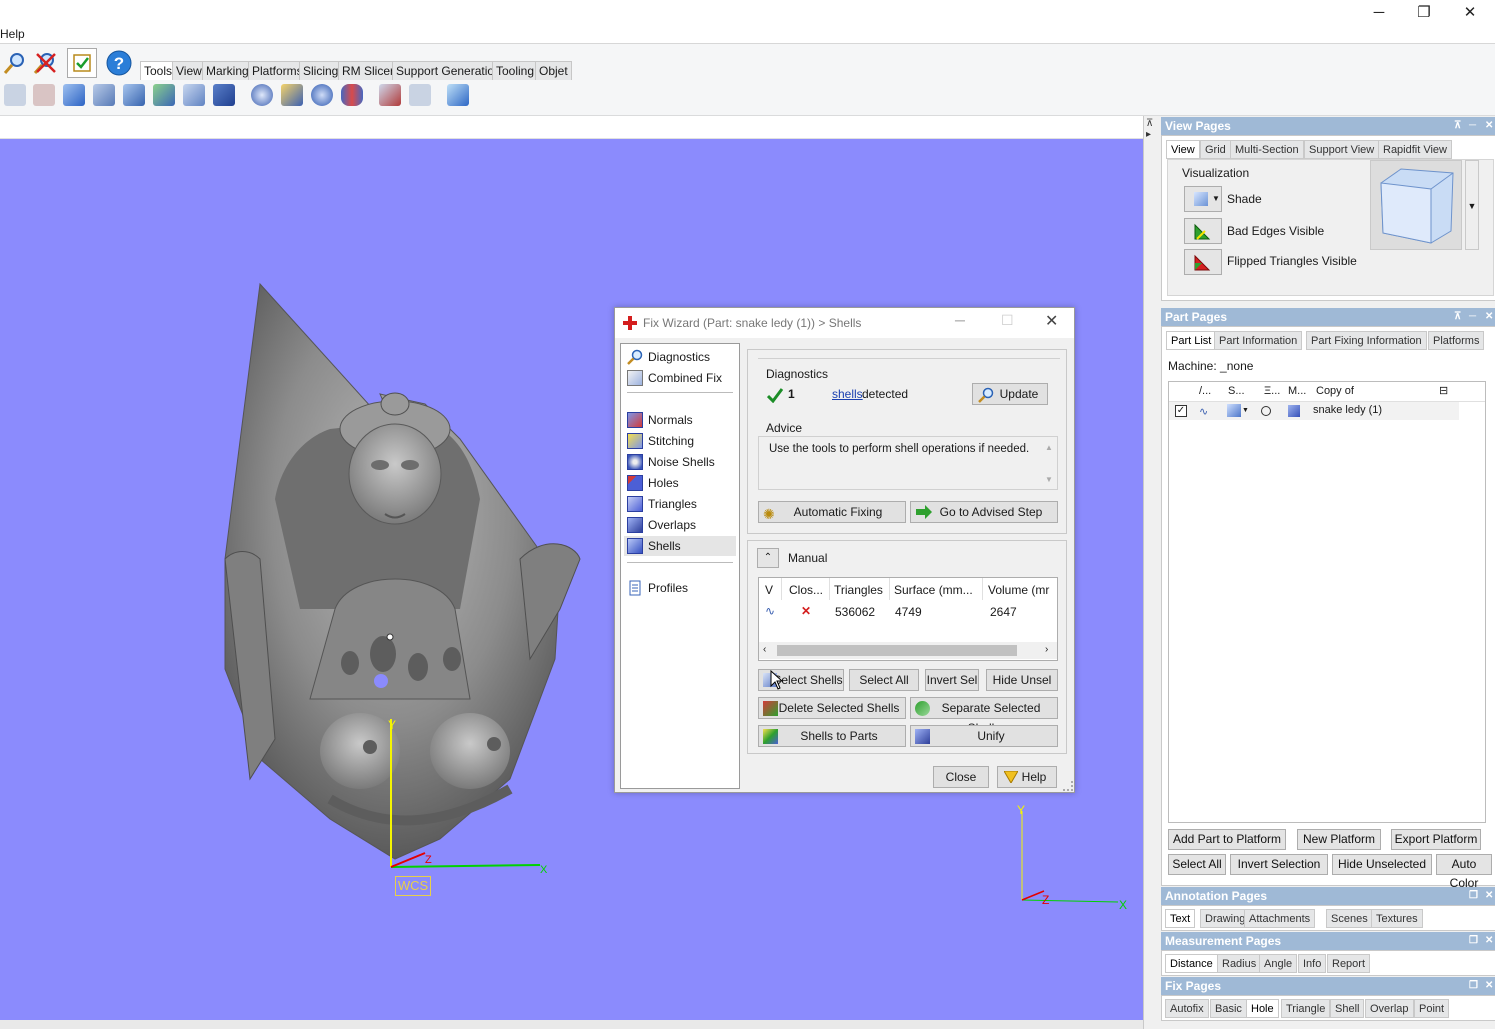 The image size is (1495, 1029). What do you see at coordinates (668, 357) in the screenshot?
I see `nav-diagnostics: Diagnostics` at bounding box center [668, 357].